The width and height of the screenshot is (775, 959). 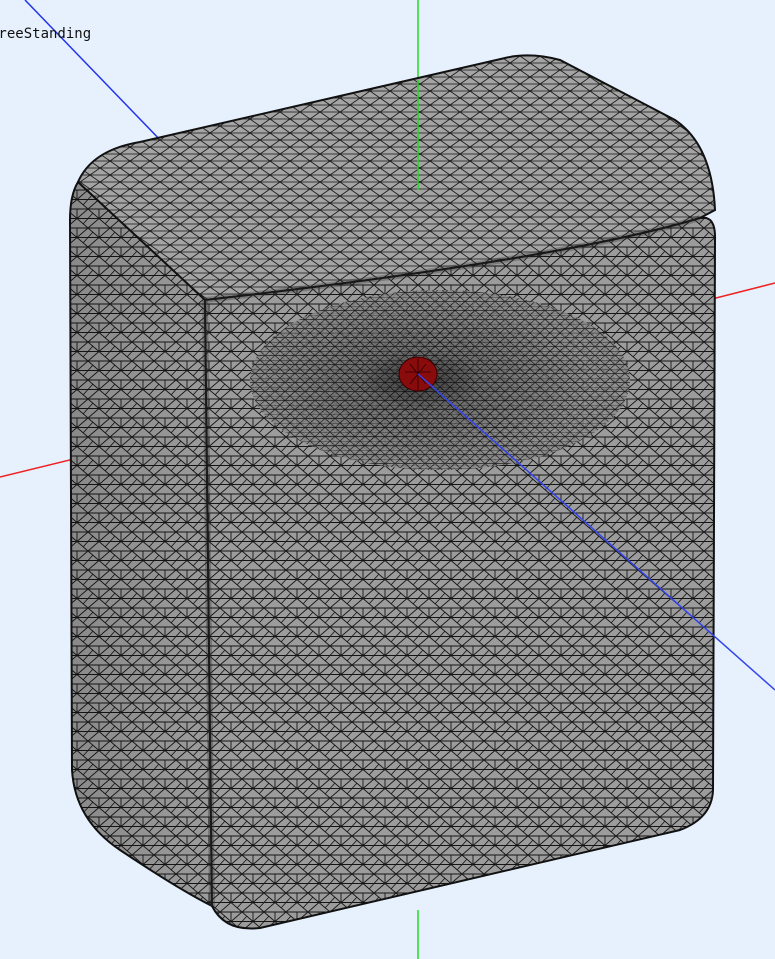 I want to click on x-axis-line-right, so click(x=743, y=291).